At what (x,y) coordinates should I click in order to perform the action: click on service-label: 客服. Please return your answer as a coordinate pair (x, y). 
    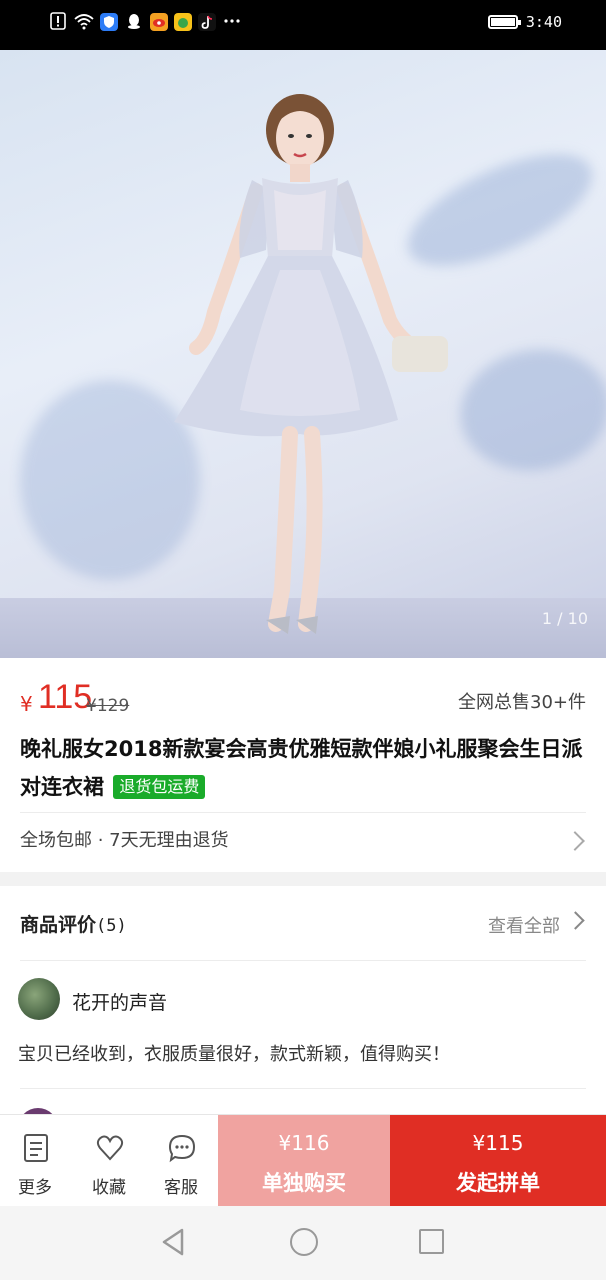
    Looking at the image, I should click on (181, 1188).